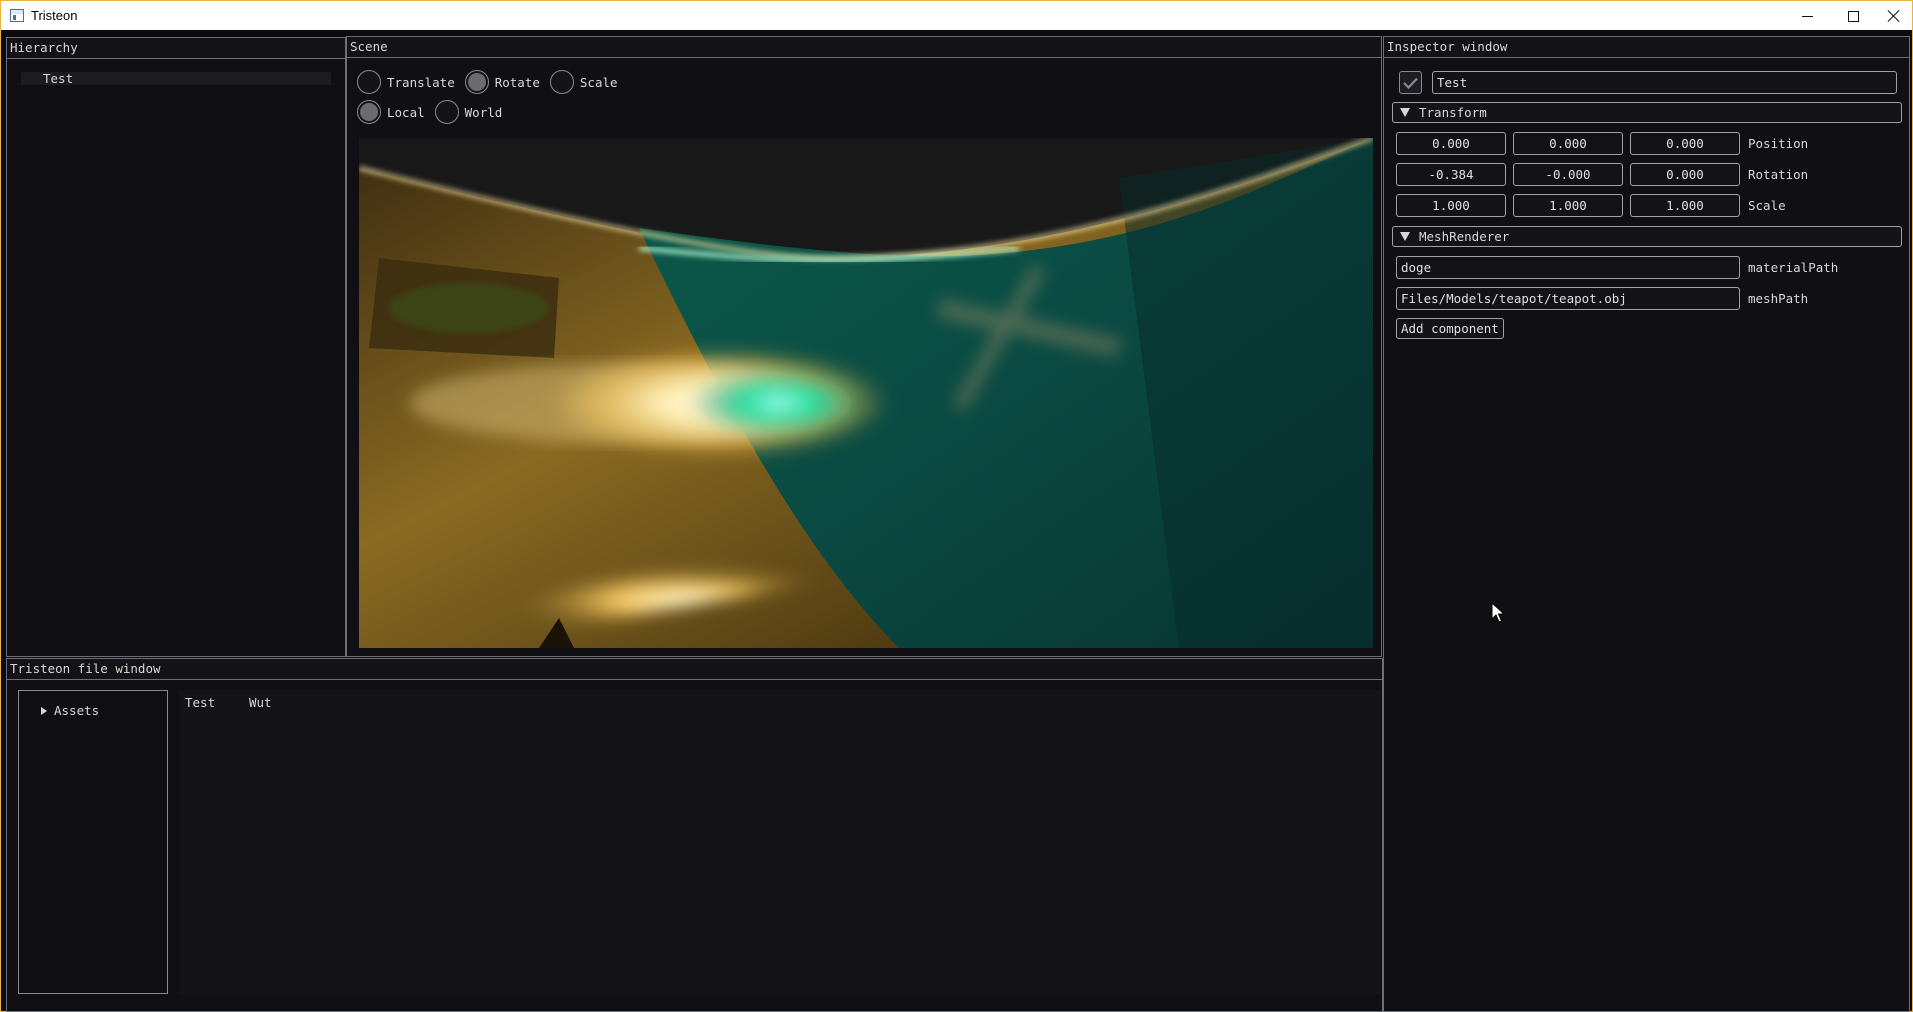  I want to click on scale-x-field: 1.000, so click(1451, 205).